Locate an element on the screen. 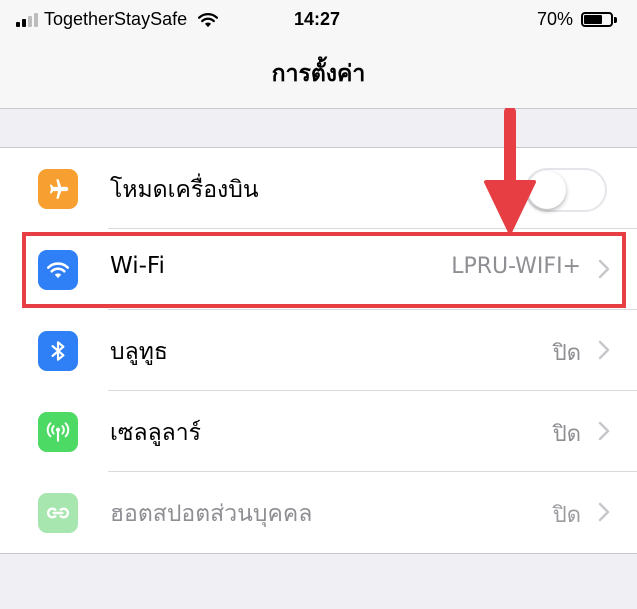 The width and height of the screenshot is (637, 609). status-bar: TogetherStaySafe 14:27 70% is located at coordinates (318, 19).